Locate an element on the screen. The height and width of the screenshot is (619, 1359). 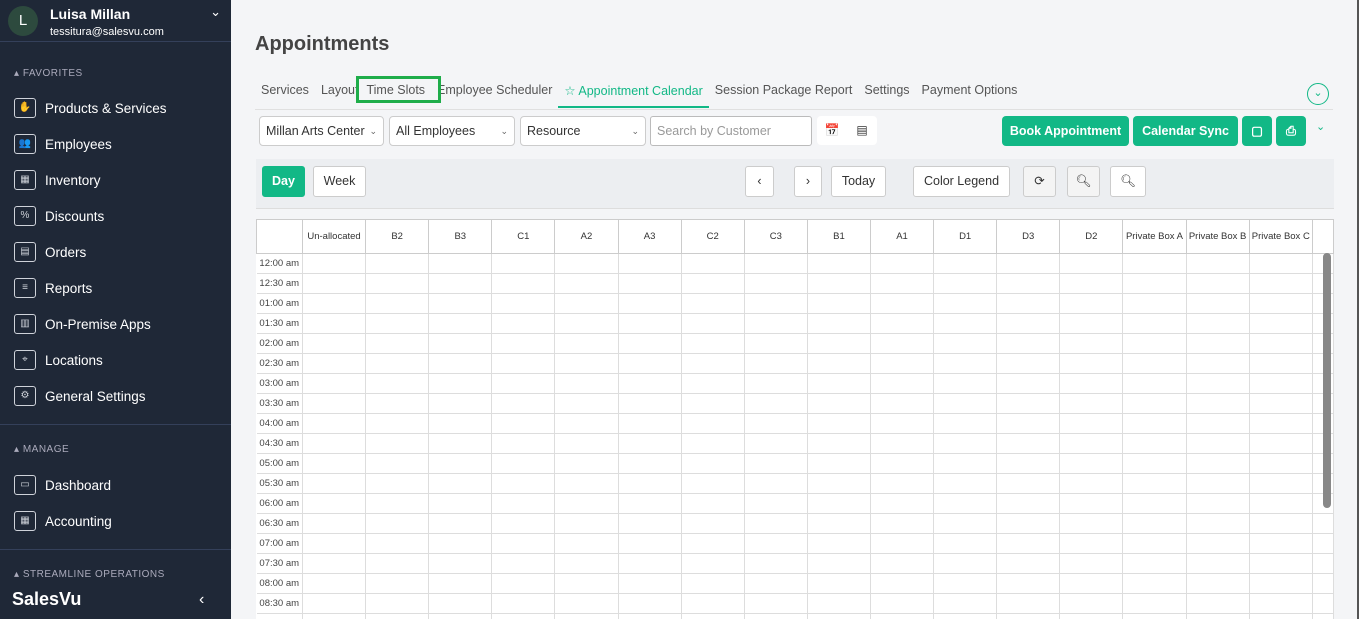
tab-services: Services is located at coordinates (285, 94).